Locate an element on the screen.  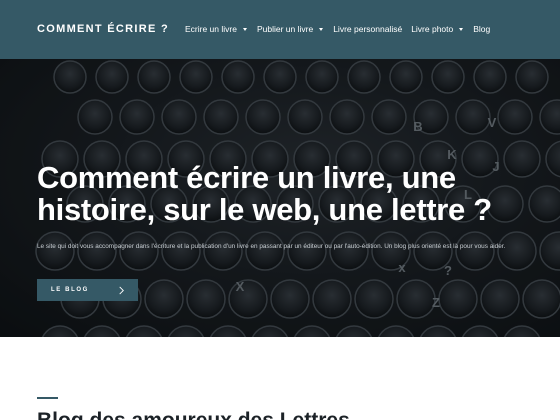
nav-item-label: Ecrire un livre is located at coordinates (211, 29).